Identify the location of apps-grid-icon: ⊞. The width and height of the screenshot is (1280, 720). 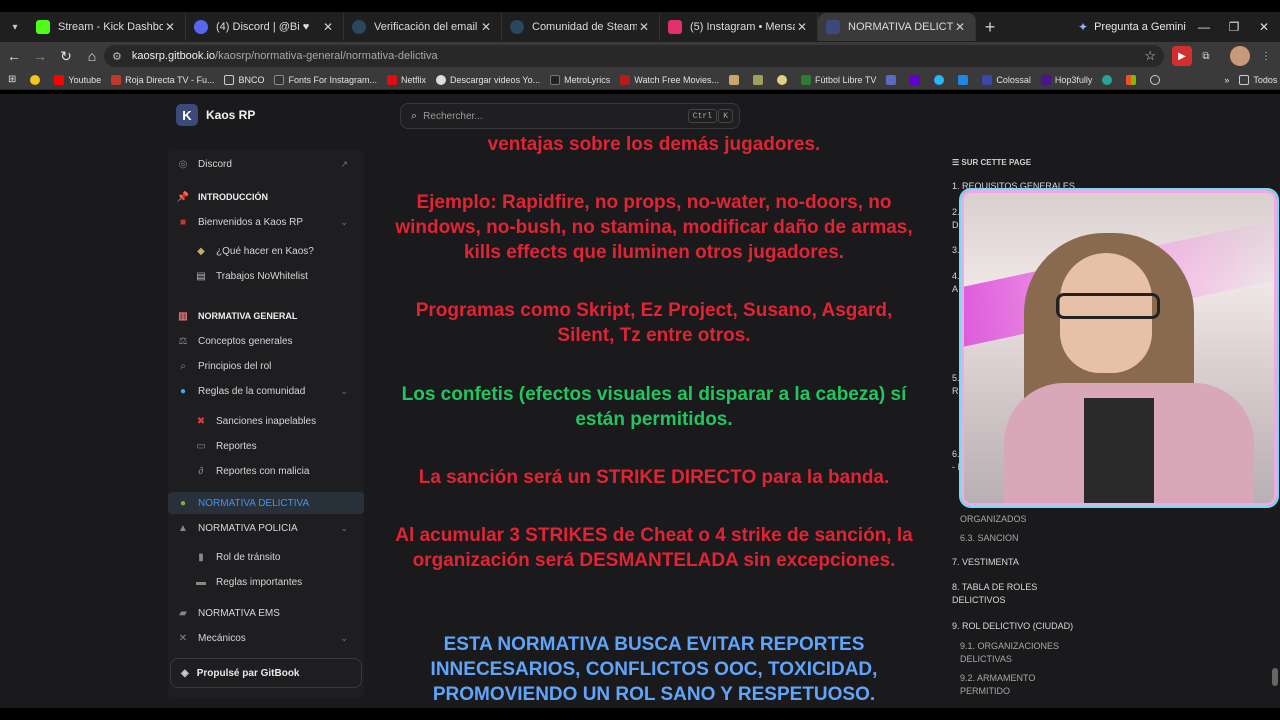
(12, 80).